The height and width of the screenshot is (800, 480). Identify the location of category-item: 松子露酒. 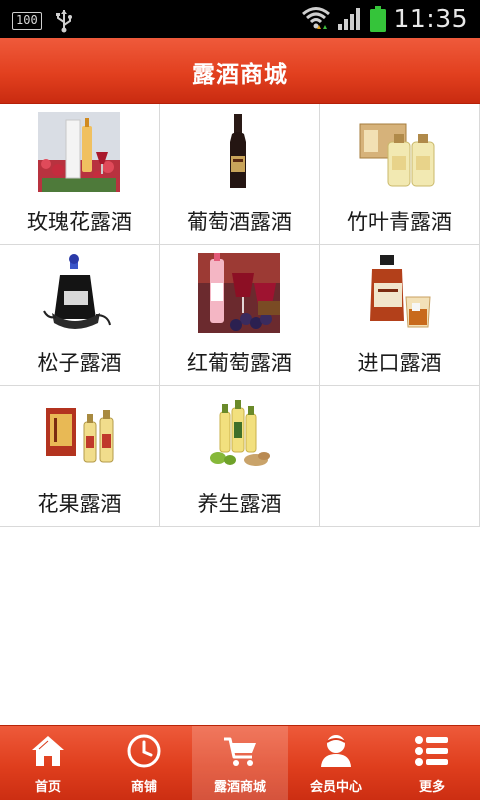
(80, 315).